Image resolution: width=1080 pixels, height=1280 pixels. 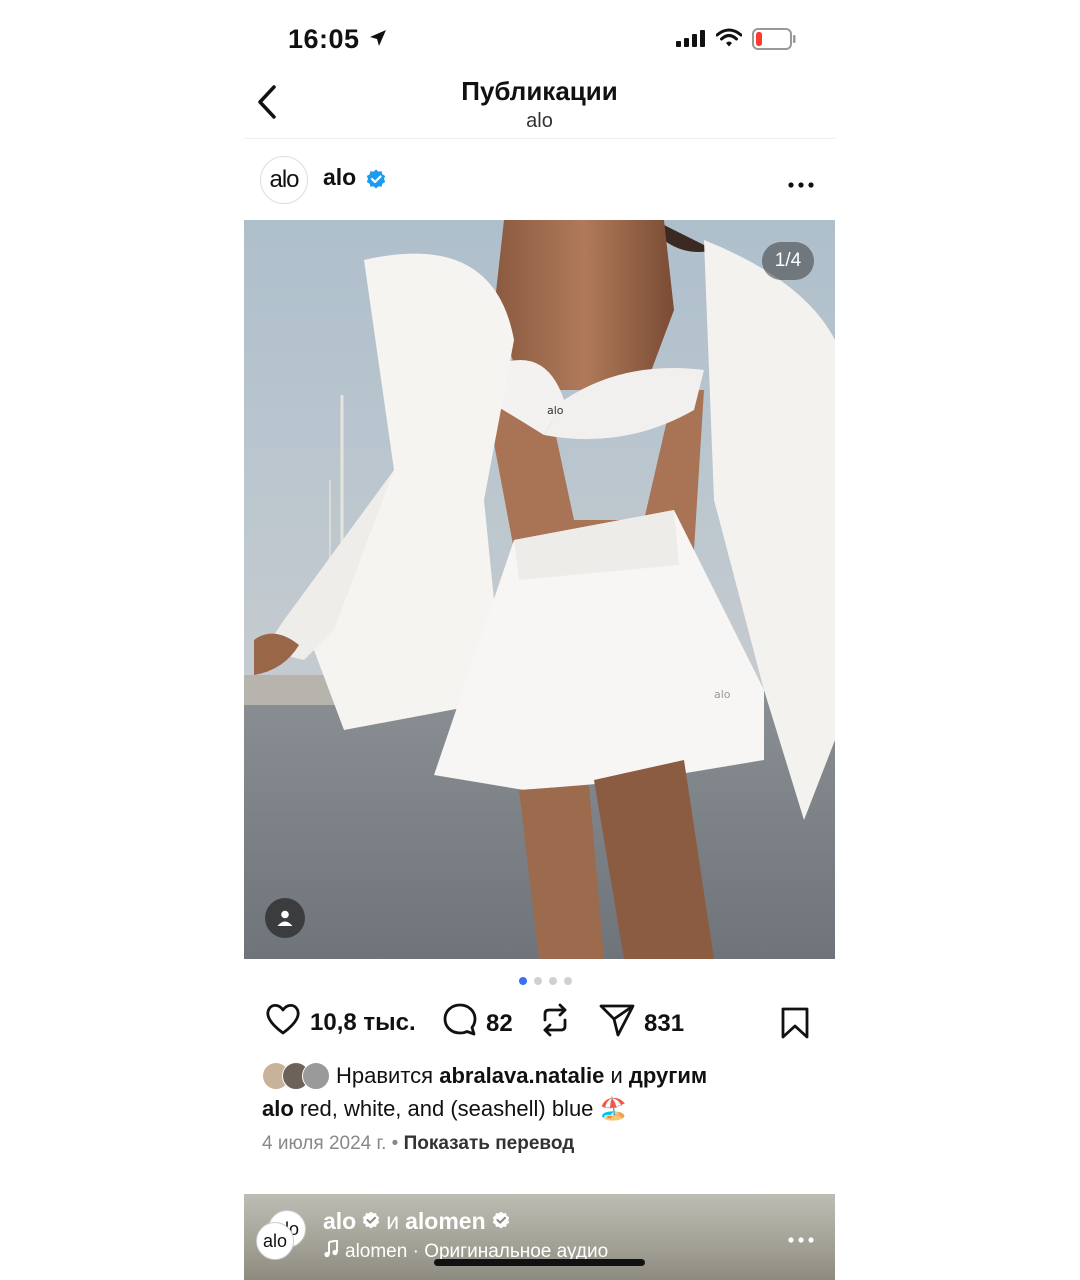 What do you see at coordinates (539, 1237) in the screenshot?
I see `next-post-header: alo alo alo и alomen alome` at bounding box center [539, 1237].